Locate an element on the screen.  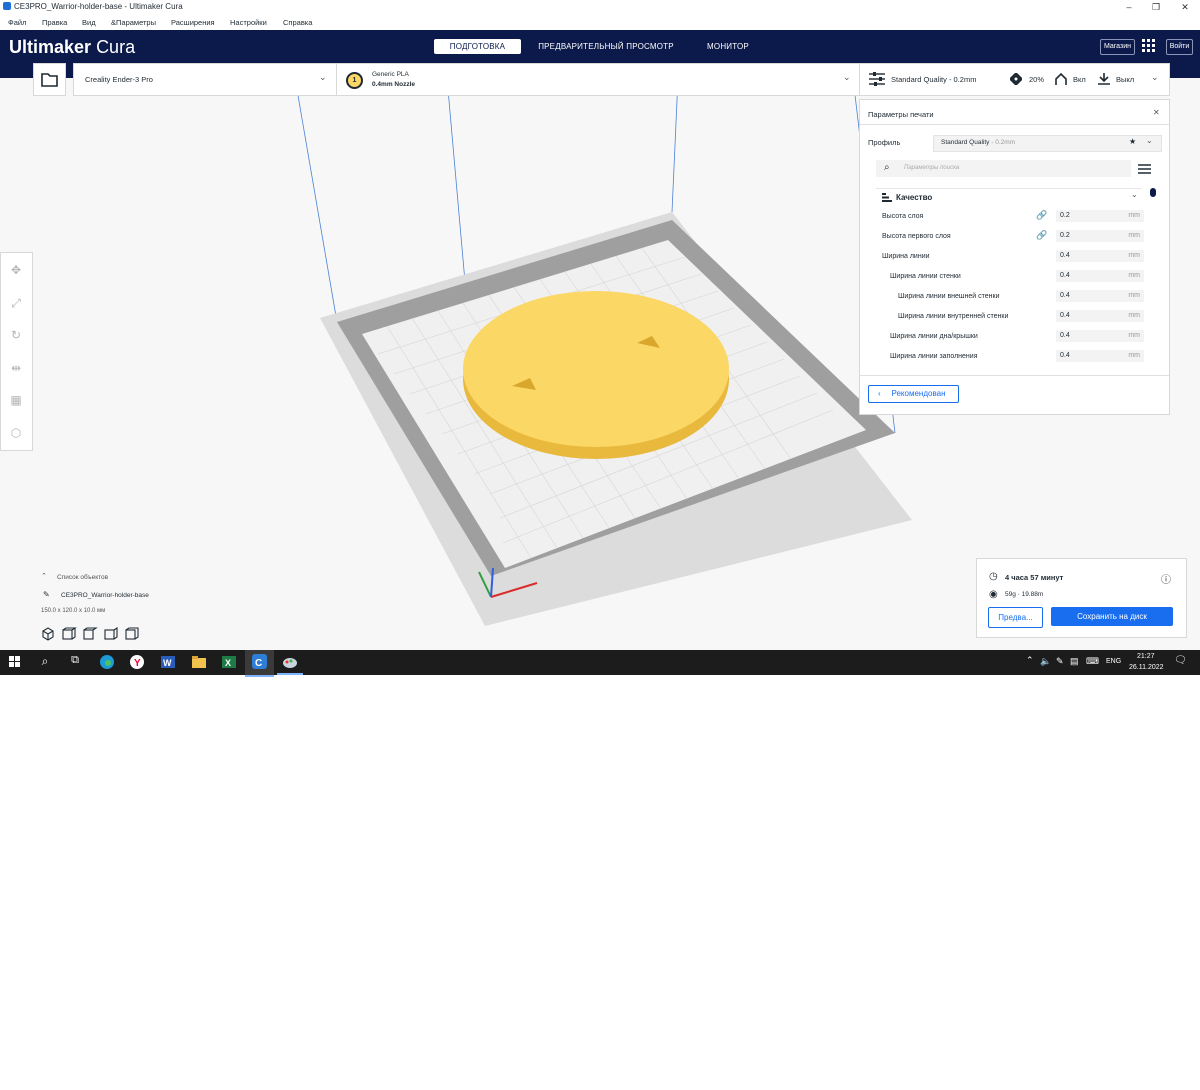
paint-icon is located at coordinates (290, 662).